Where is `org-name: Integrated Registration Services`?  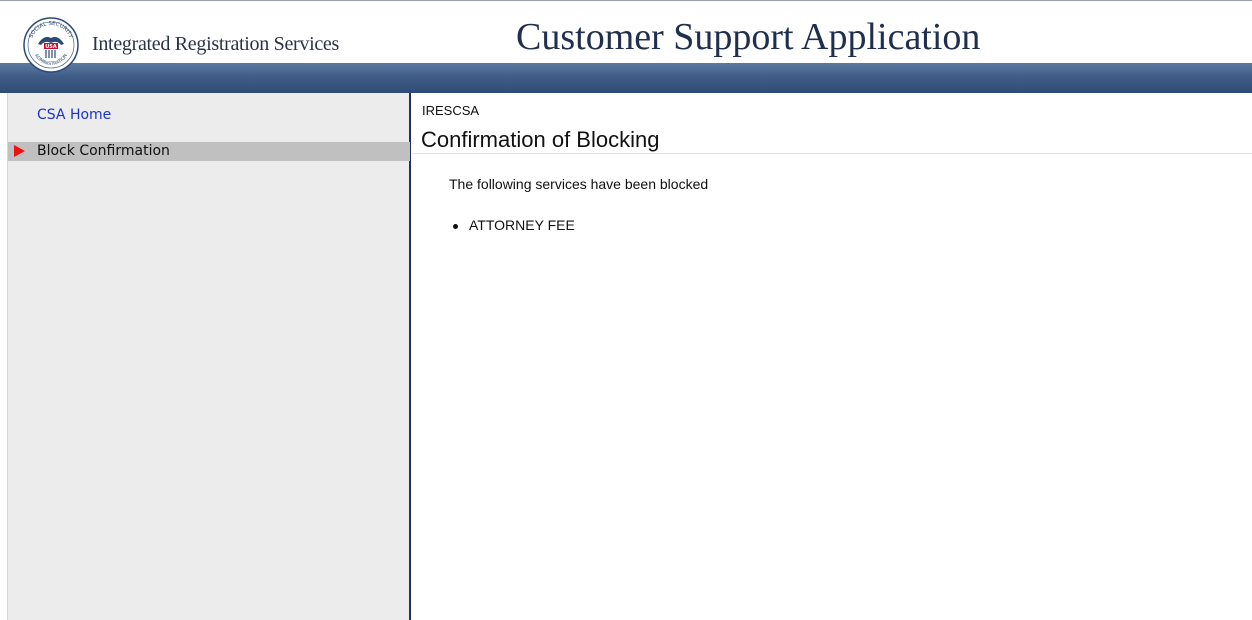 org-name: Integrated Registration Services is located at coordinates (215, 44).